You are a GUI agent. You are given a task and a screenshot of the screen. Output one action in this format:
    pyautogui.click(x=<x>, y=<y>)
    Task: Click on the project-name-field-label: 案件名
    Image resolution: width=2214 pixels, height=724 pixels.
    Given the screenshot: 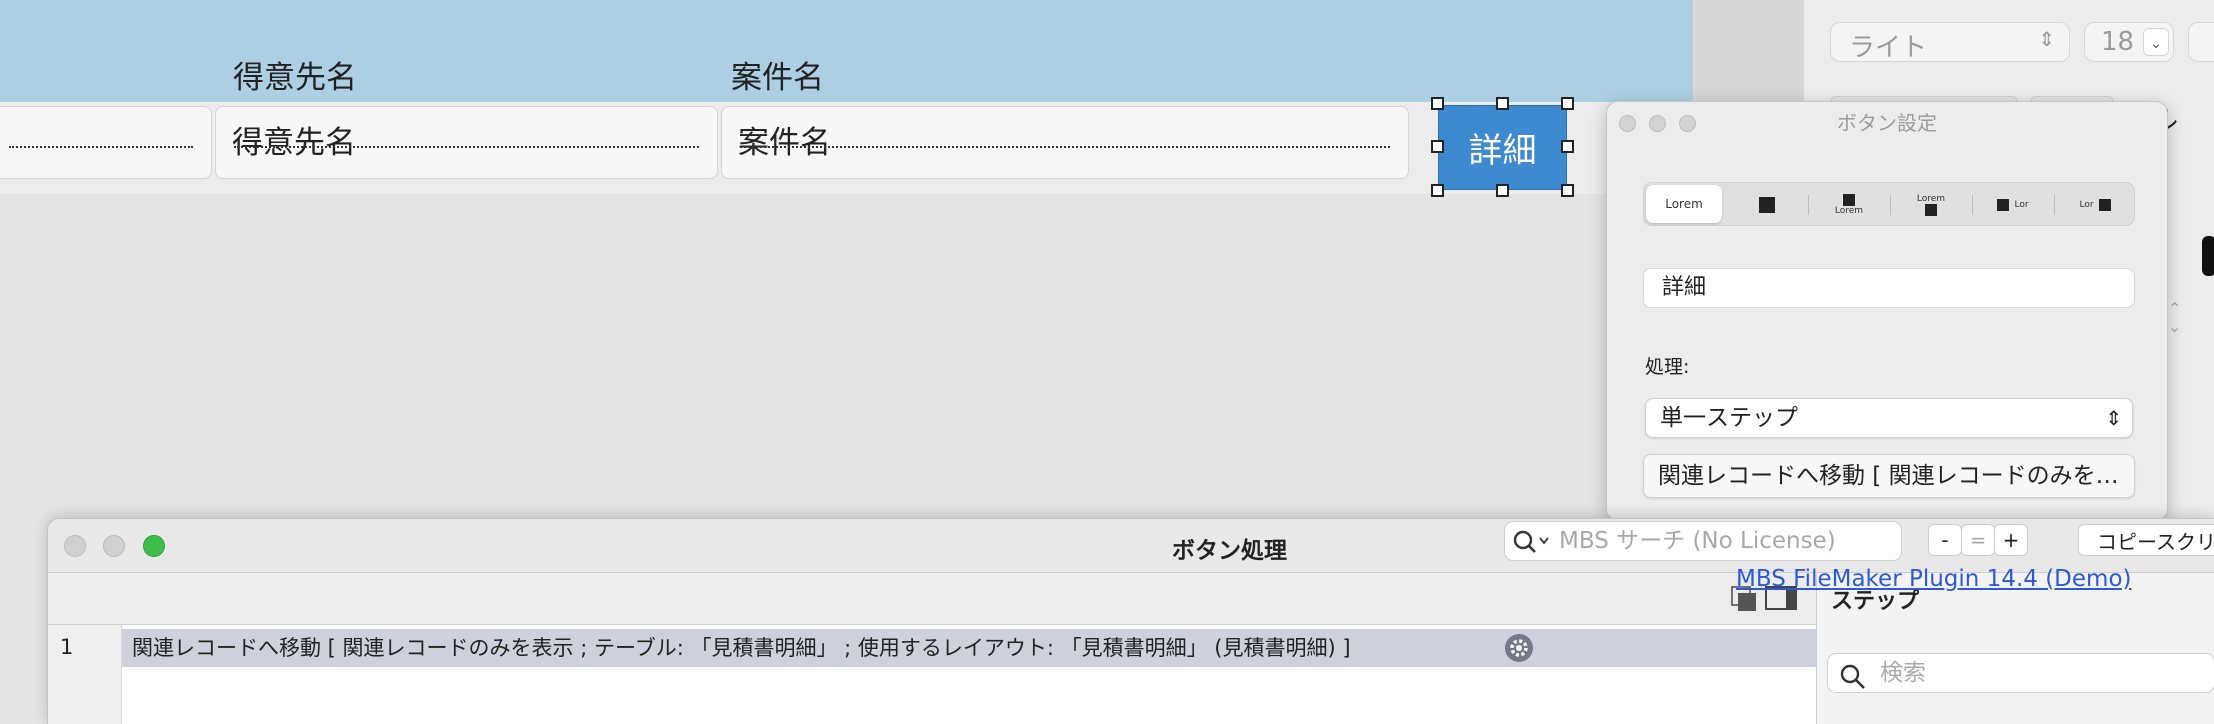 What is the action you would take?
    pyautogui.click(x=784, y=143)
    